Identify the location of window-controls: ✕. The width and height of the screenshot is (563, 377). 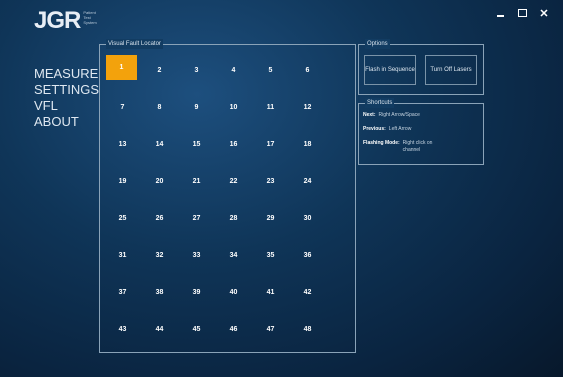
(522, 13).